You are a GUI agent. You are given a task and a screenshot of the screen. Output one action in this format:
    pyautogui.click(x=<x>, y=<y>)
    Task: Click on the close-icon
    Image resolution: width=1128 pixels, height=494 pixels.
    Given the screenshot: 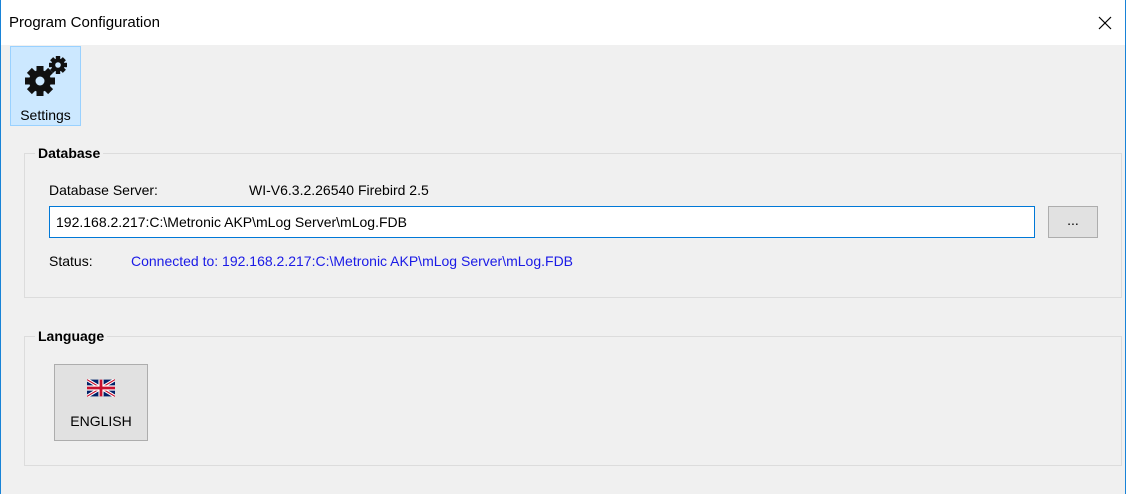 What is the action you would take?
    pyautogui.click(x=1105, y=22)
    